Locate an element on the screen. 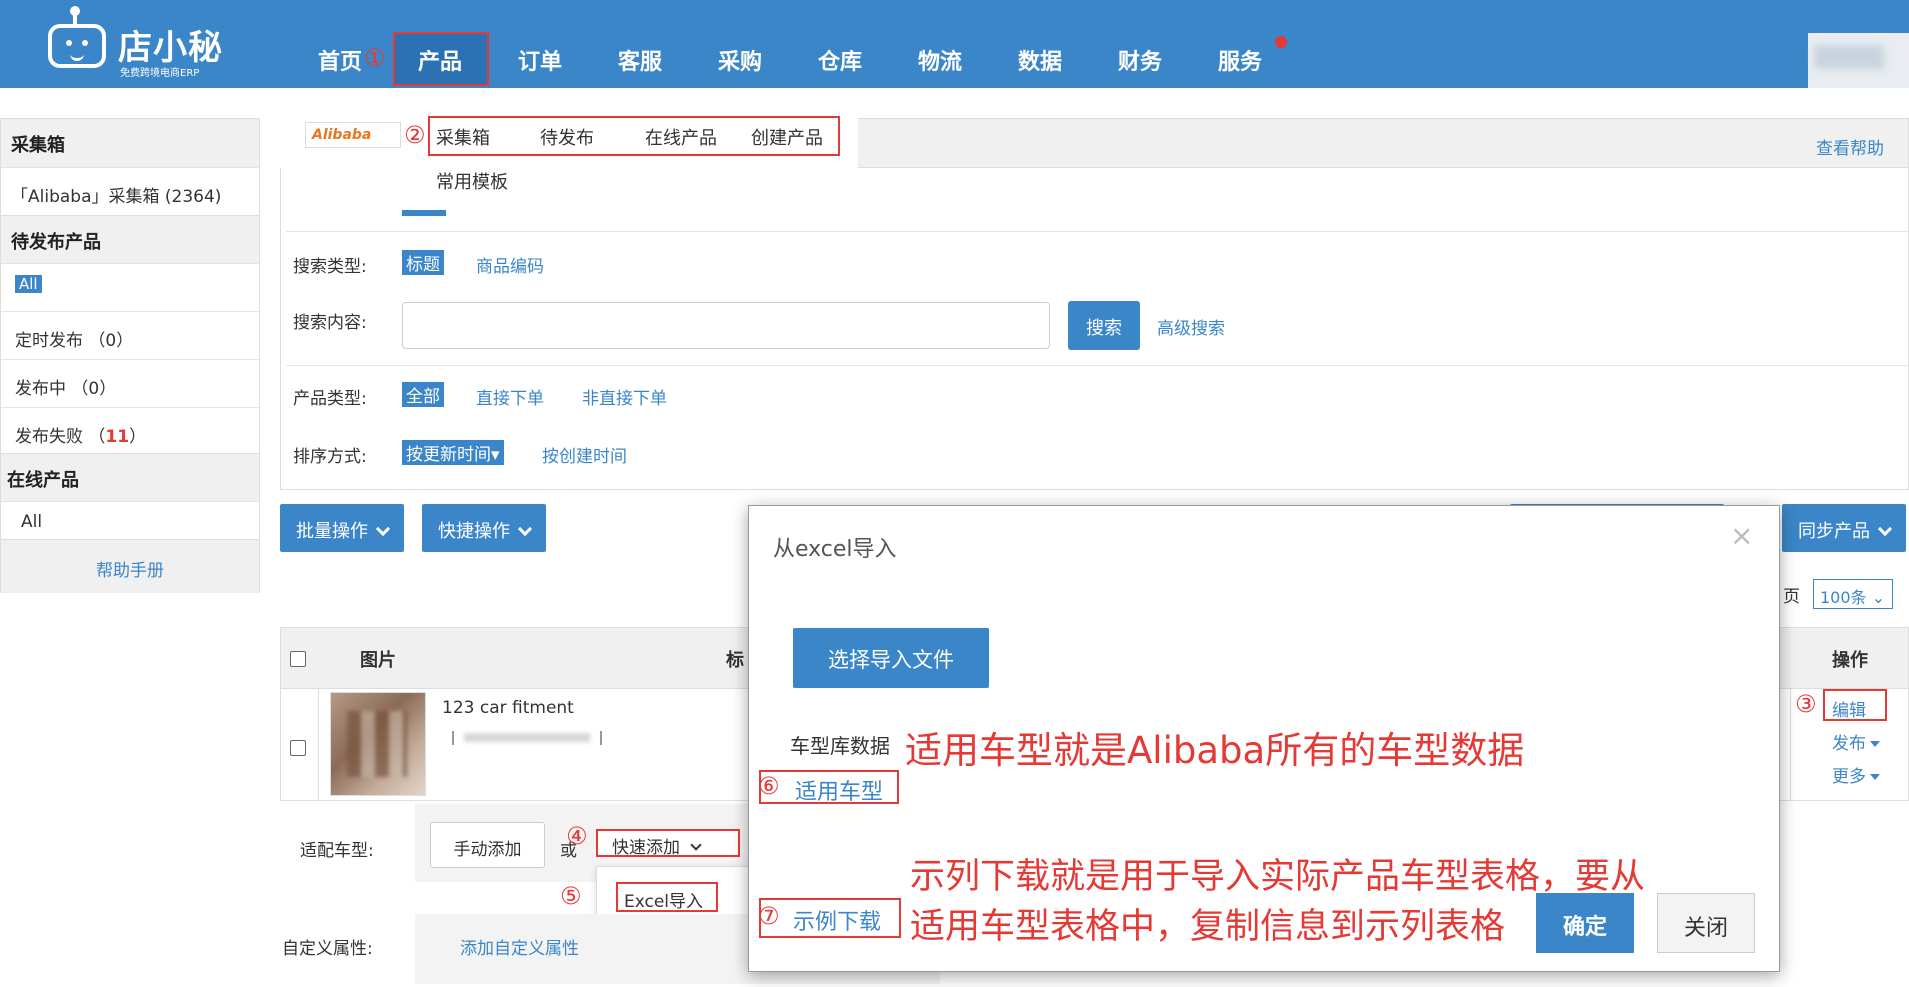 The width and height of the screenshot is (1909, 987). sample-download-link-box: 示例下载 is located at coordinates (830, 918).